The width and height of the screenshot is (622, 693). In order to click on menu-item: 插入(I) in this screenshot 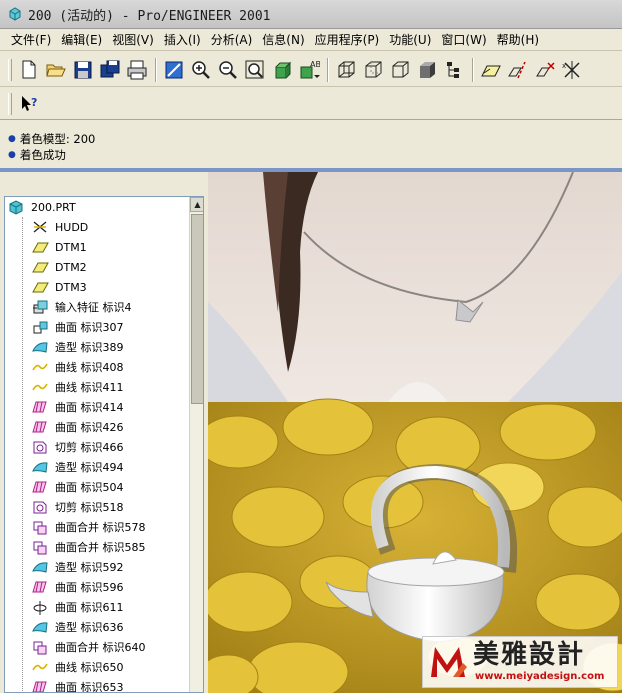, I will do `click(182, 40)`.